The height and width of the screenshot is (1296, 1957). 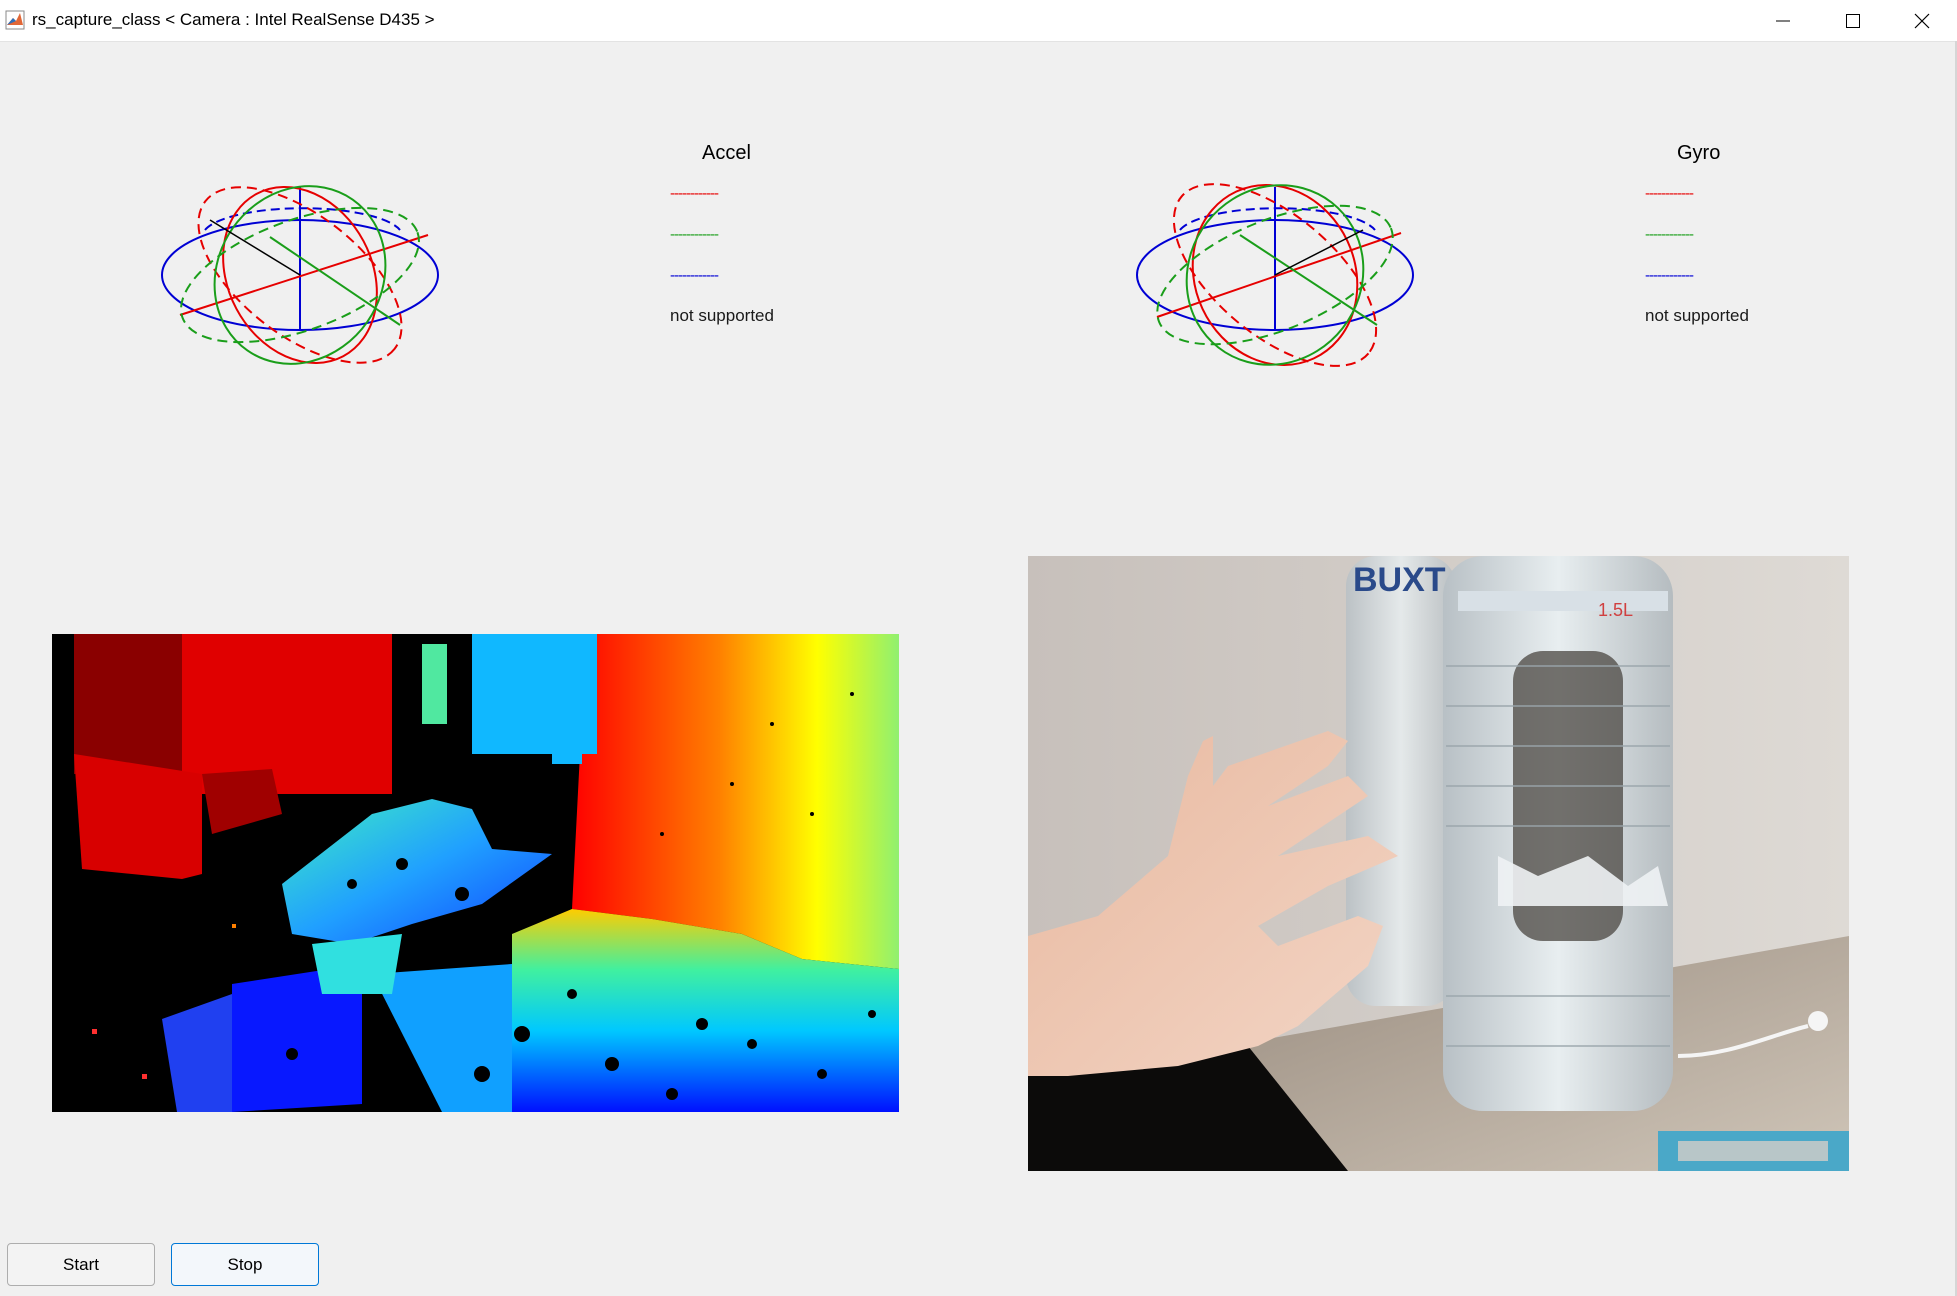 I want to click on matlab-icon, so click(x=15, y=20).